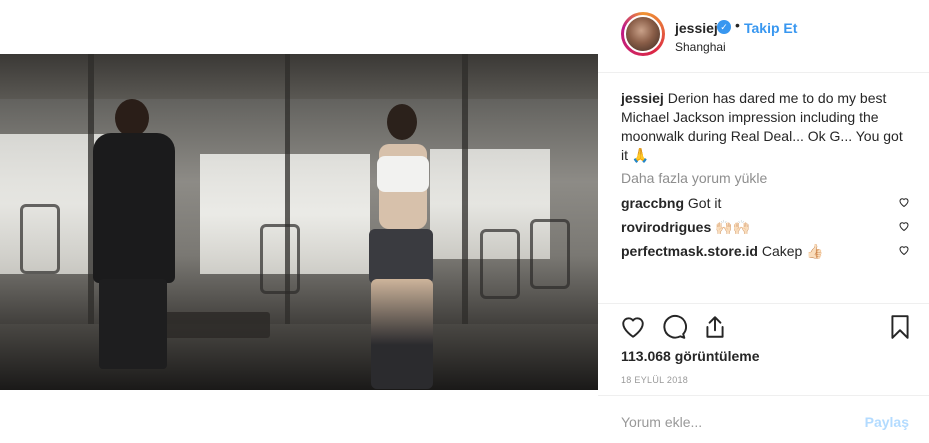  I want to click on load-more-comments-button: Daha fazla yorum yükle, so click(694, 178).